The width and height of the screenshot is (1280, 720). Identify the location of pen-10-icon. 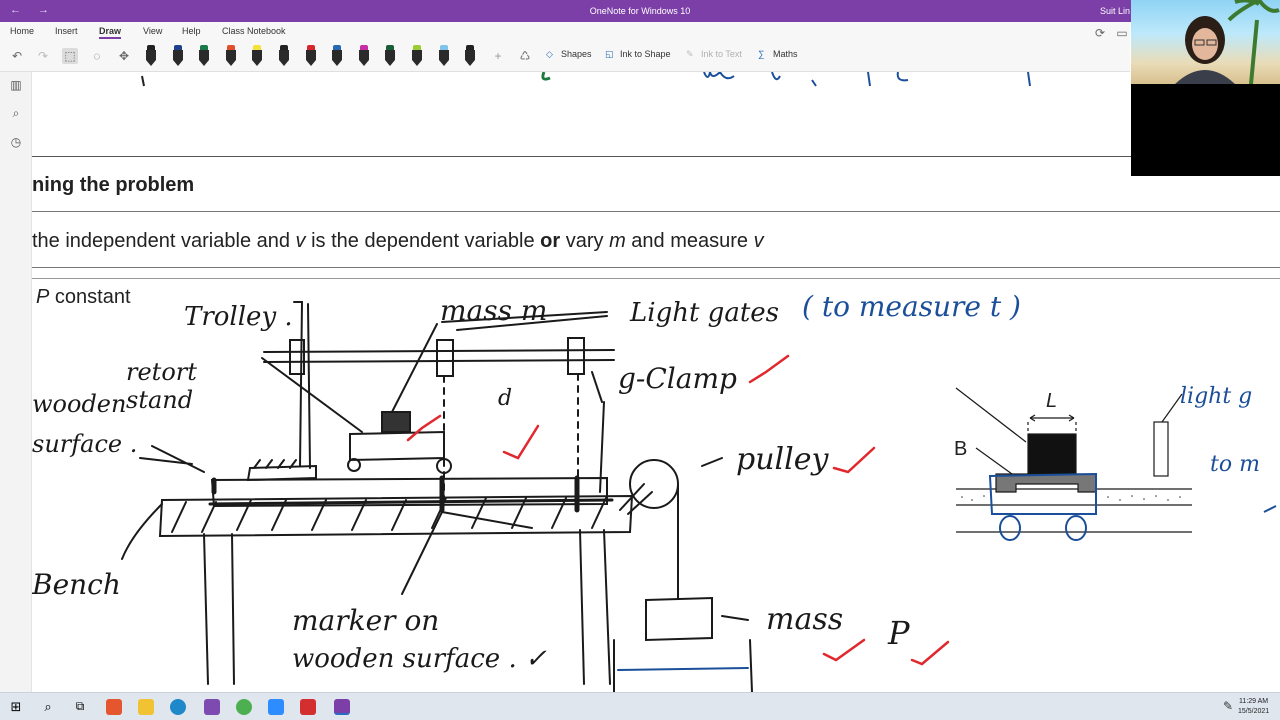
(390, 56).